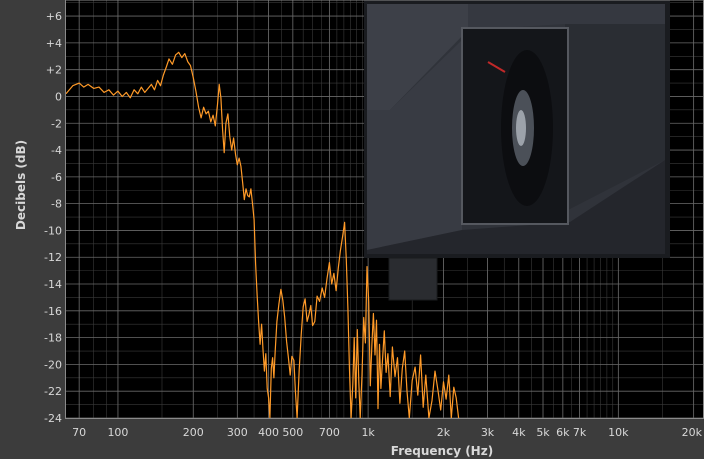 The width and height of the screenshot is (704, 459). Describe the element at coordinates (56, 177) in the screenshot. I see `y-tick-label: -6` at that location.